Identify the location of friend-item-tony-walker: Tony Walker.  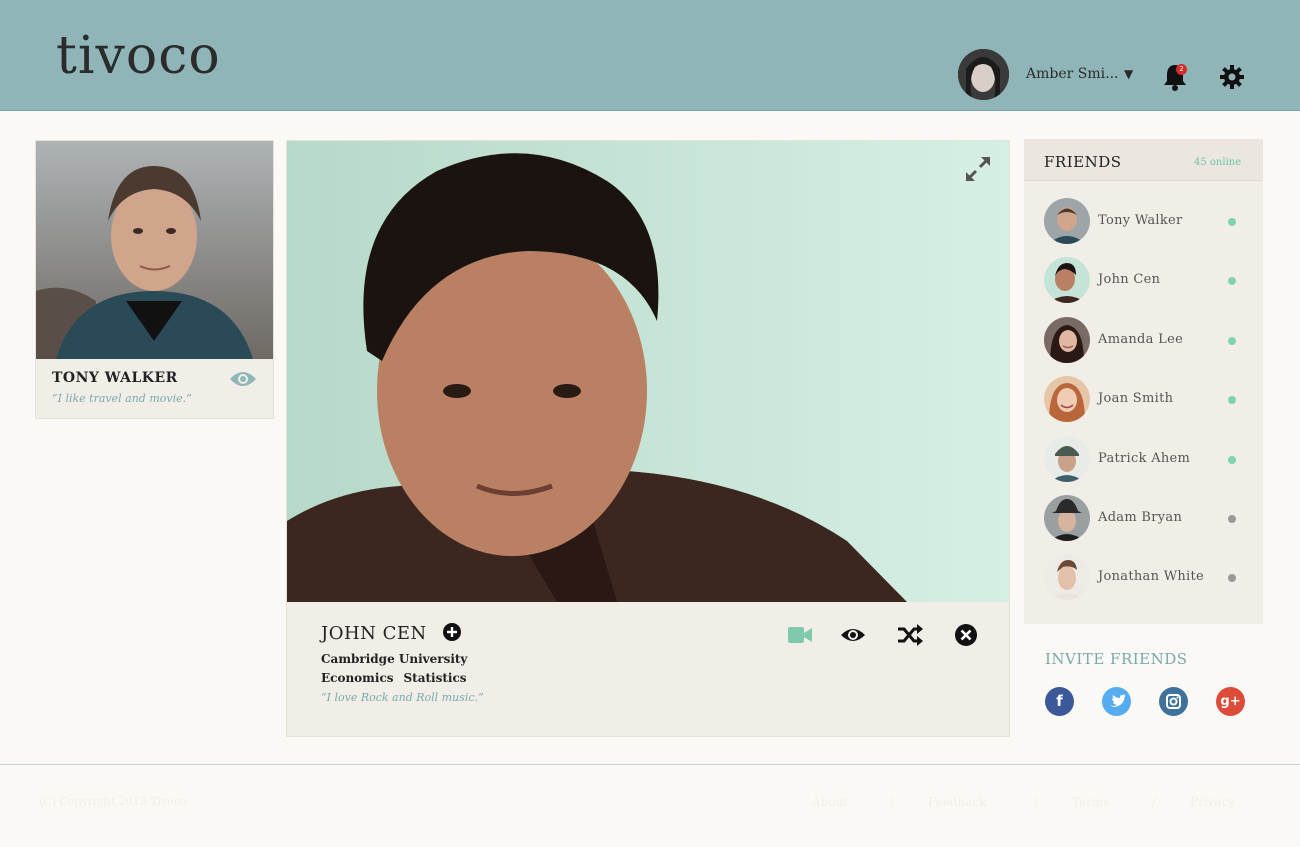
(1143, 227).